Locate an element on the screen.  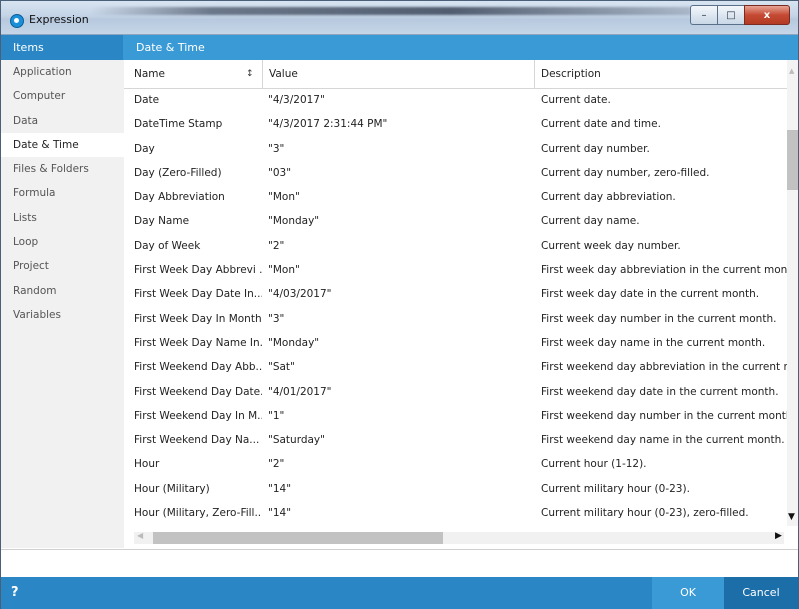
cell-name: Day is located at coordinates (144, 148).